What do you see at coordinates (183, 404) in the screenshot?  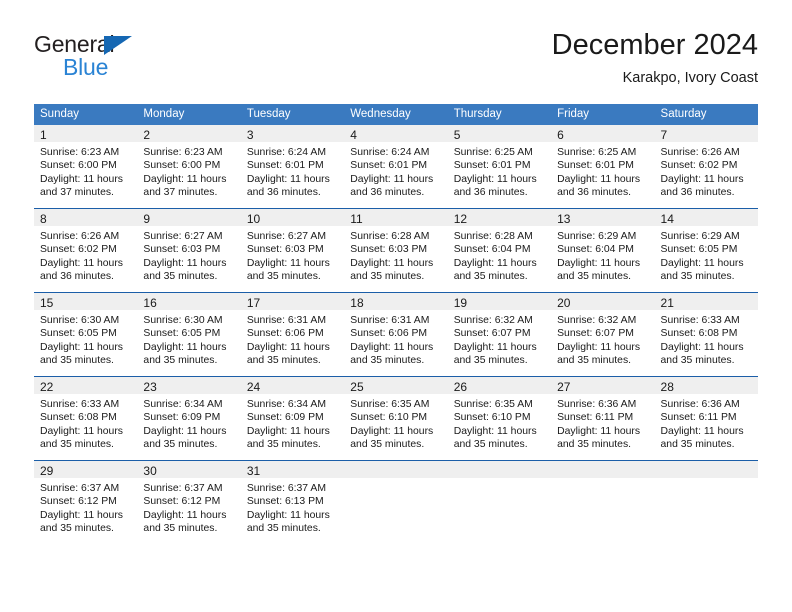 I see `sunrise-line: Sunrise: 6:34 AM` at bounding box center [183, 404].